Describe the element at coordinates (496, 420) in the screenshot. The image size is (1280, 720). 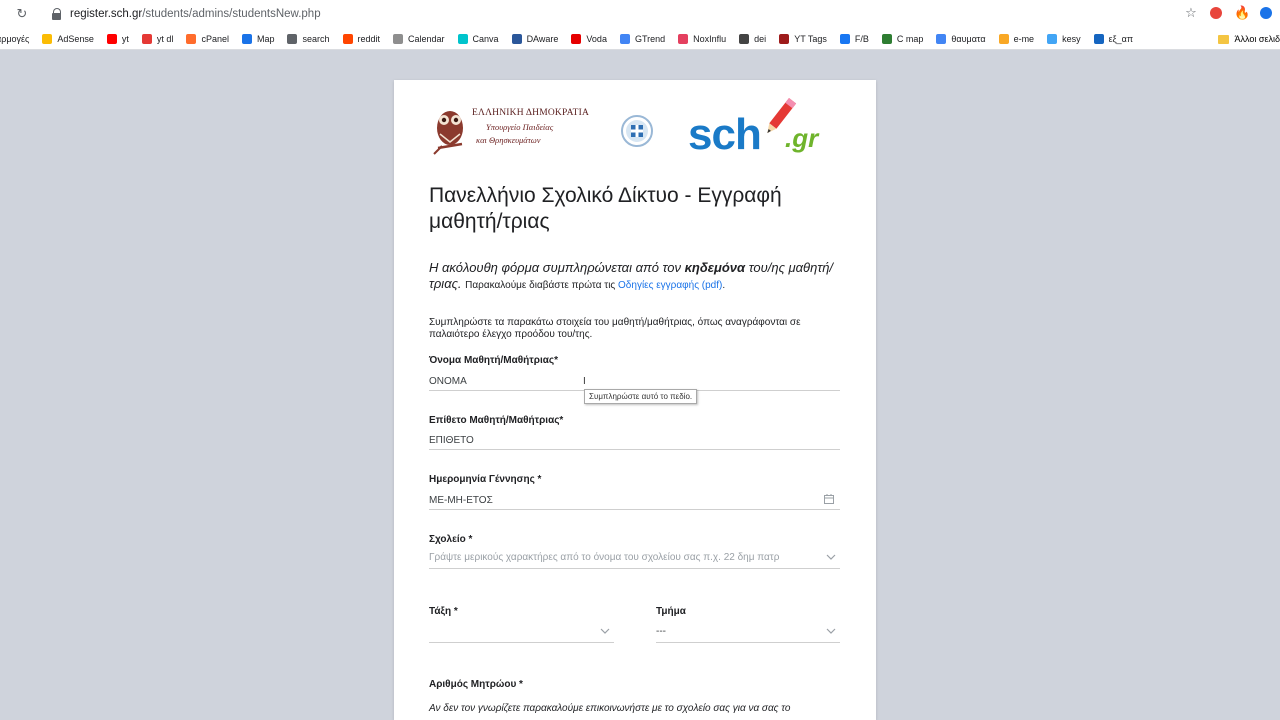
I see `last-name-label: Επίθετο Μαθητή/Μαθήτριας*` at that location.